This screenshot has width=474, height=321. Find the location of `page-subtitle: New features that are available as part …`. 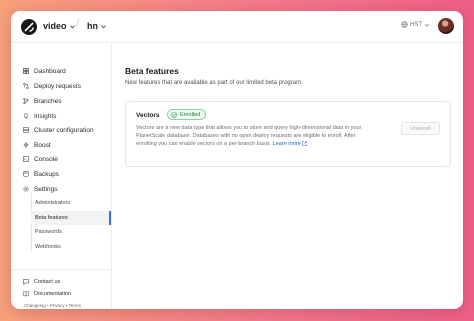

page-subtitle: New features that are available as part … is located at coordinates (214, 83).